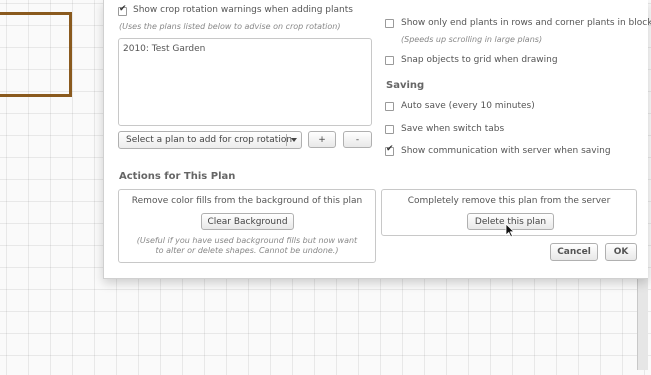  What do you see at coordinates (405, 85) in the screenshot?
I see `saving-section-title: Saving` at bounding box center [405, 85].